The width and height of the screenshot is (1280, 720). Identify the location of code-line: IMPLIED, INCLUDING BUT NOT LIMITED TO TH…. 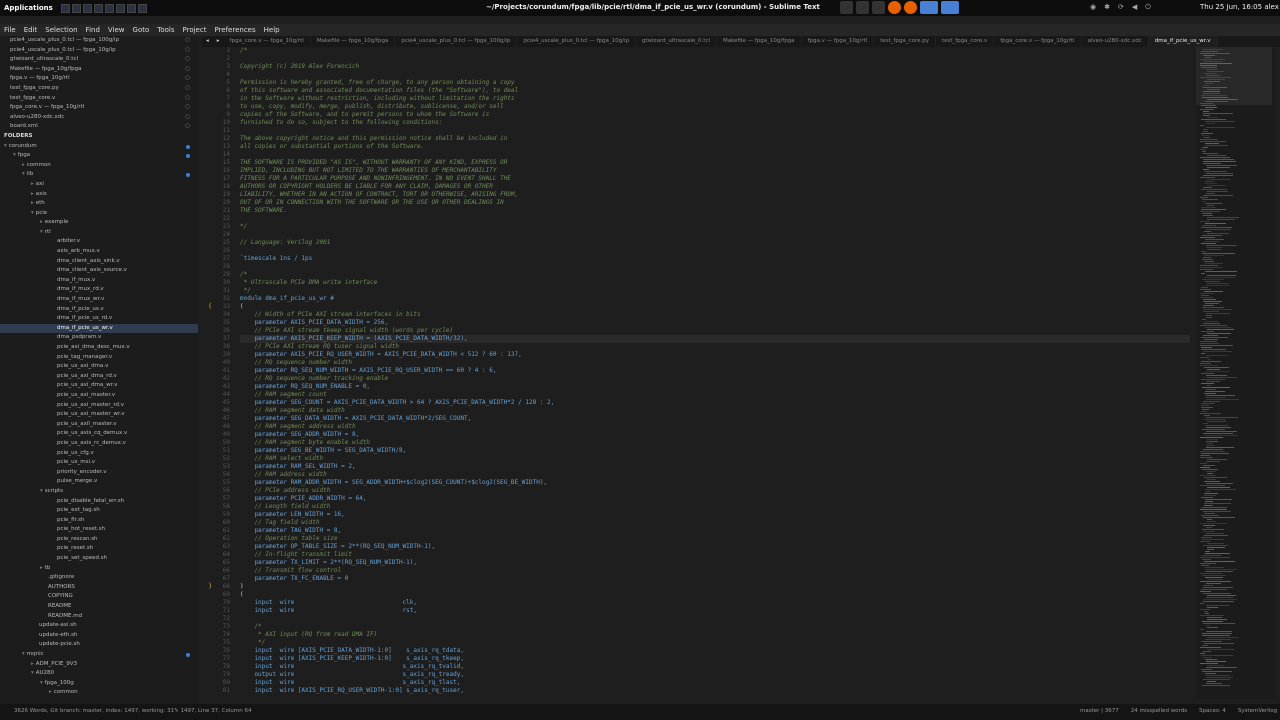
(715, 171).